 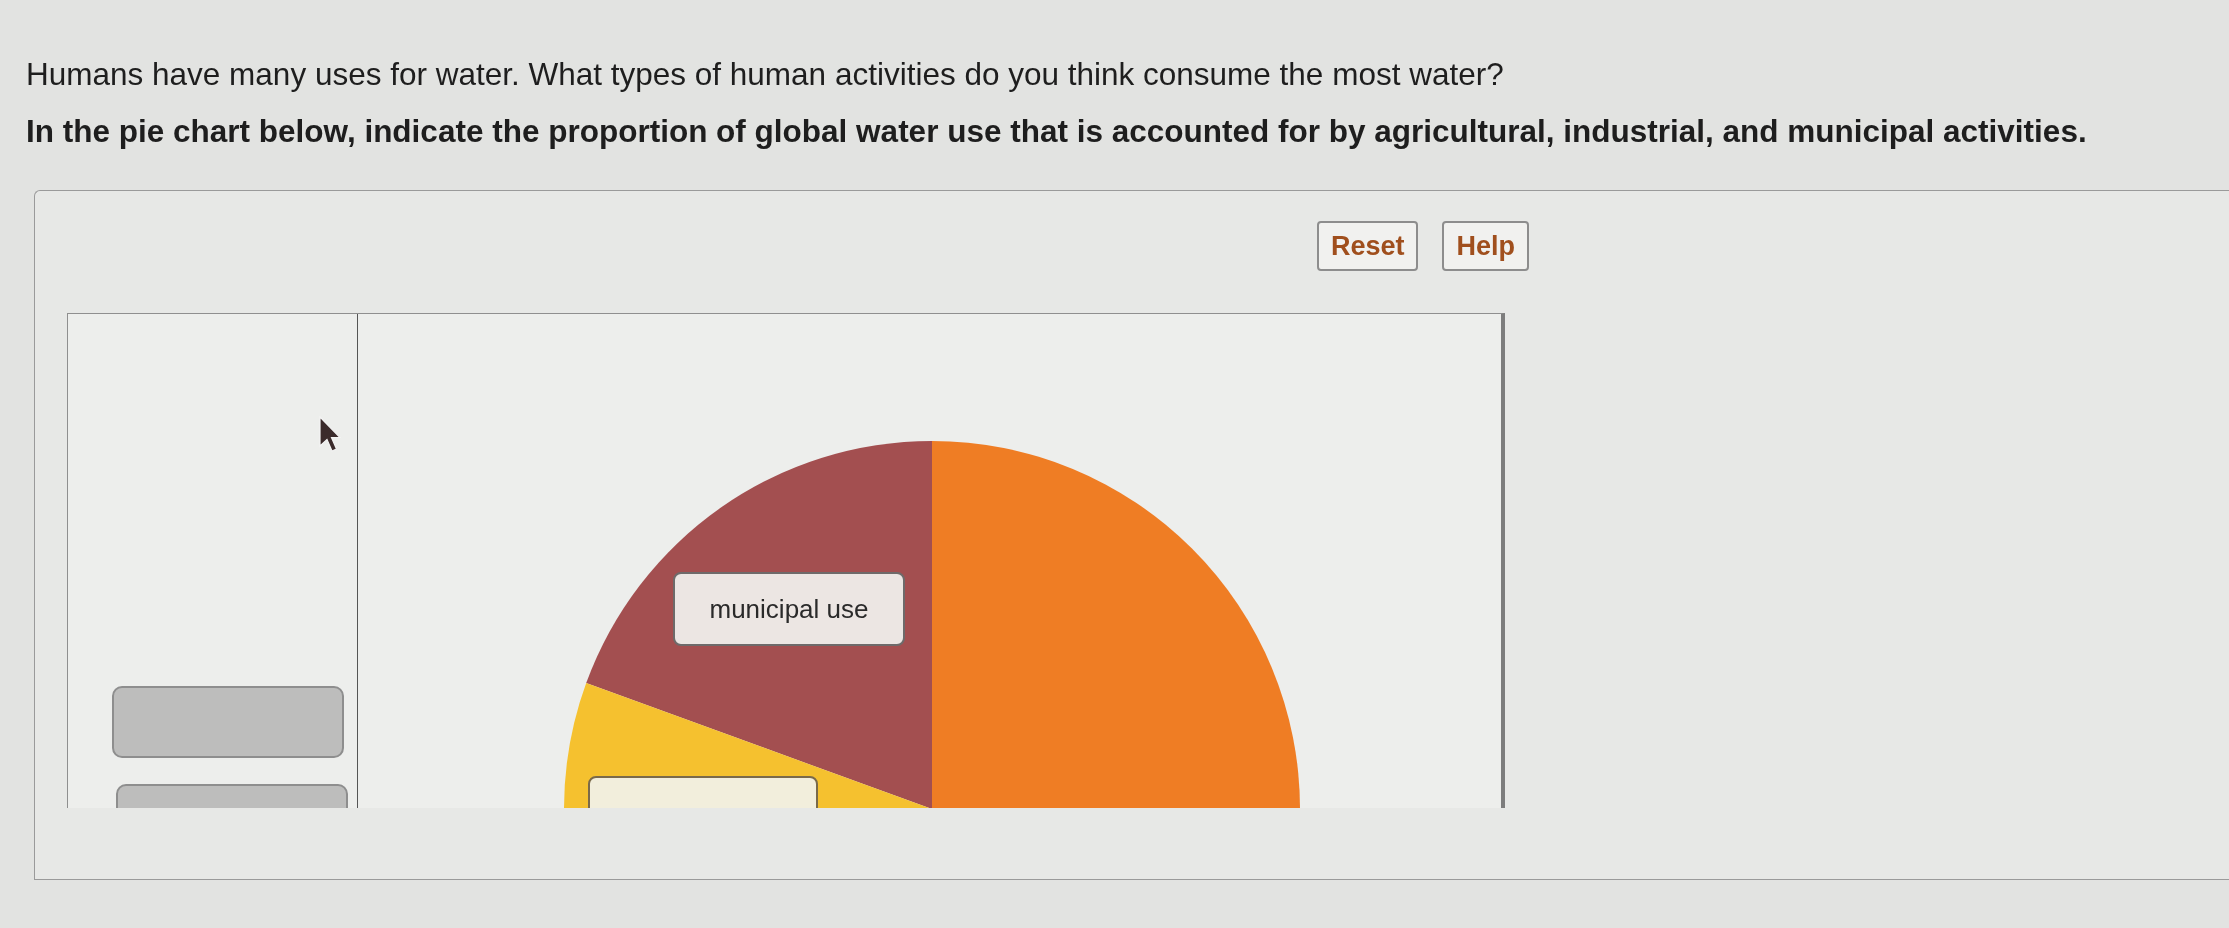 I want to click on instruction-text: In the pie chart below, indicate the proportion of global water use that is accounted for by agricultural, industrial, and municipal activities., so click(x=1056, y=131).